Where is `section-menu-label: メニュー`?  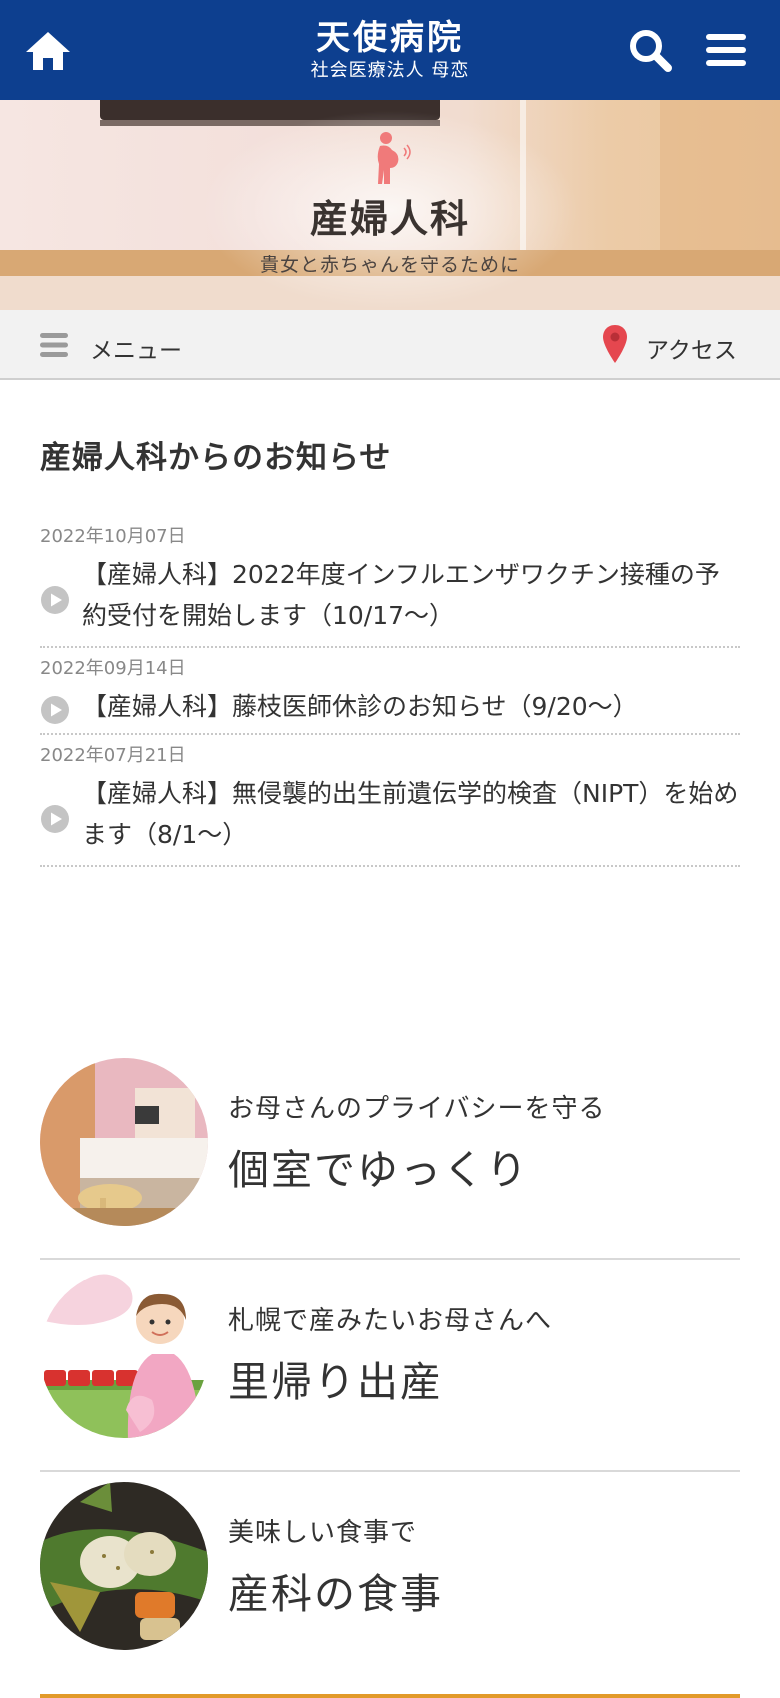
section-menu-label: メニュー is located at coordinates (136, 351).